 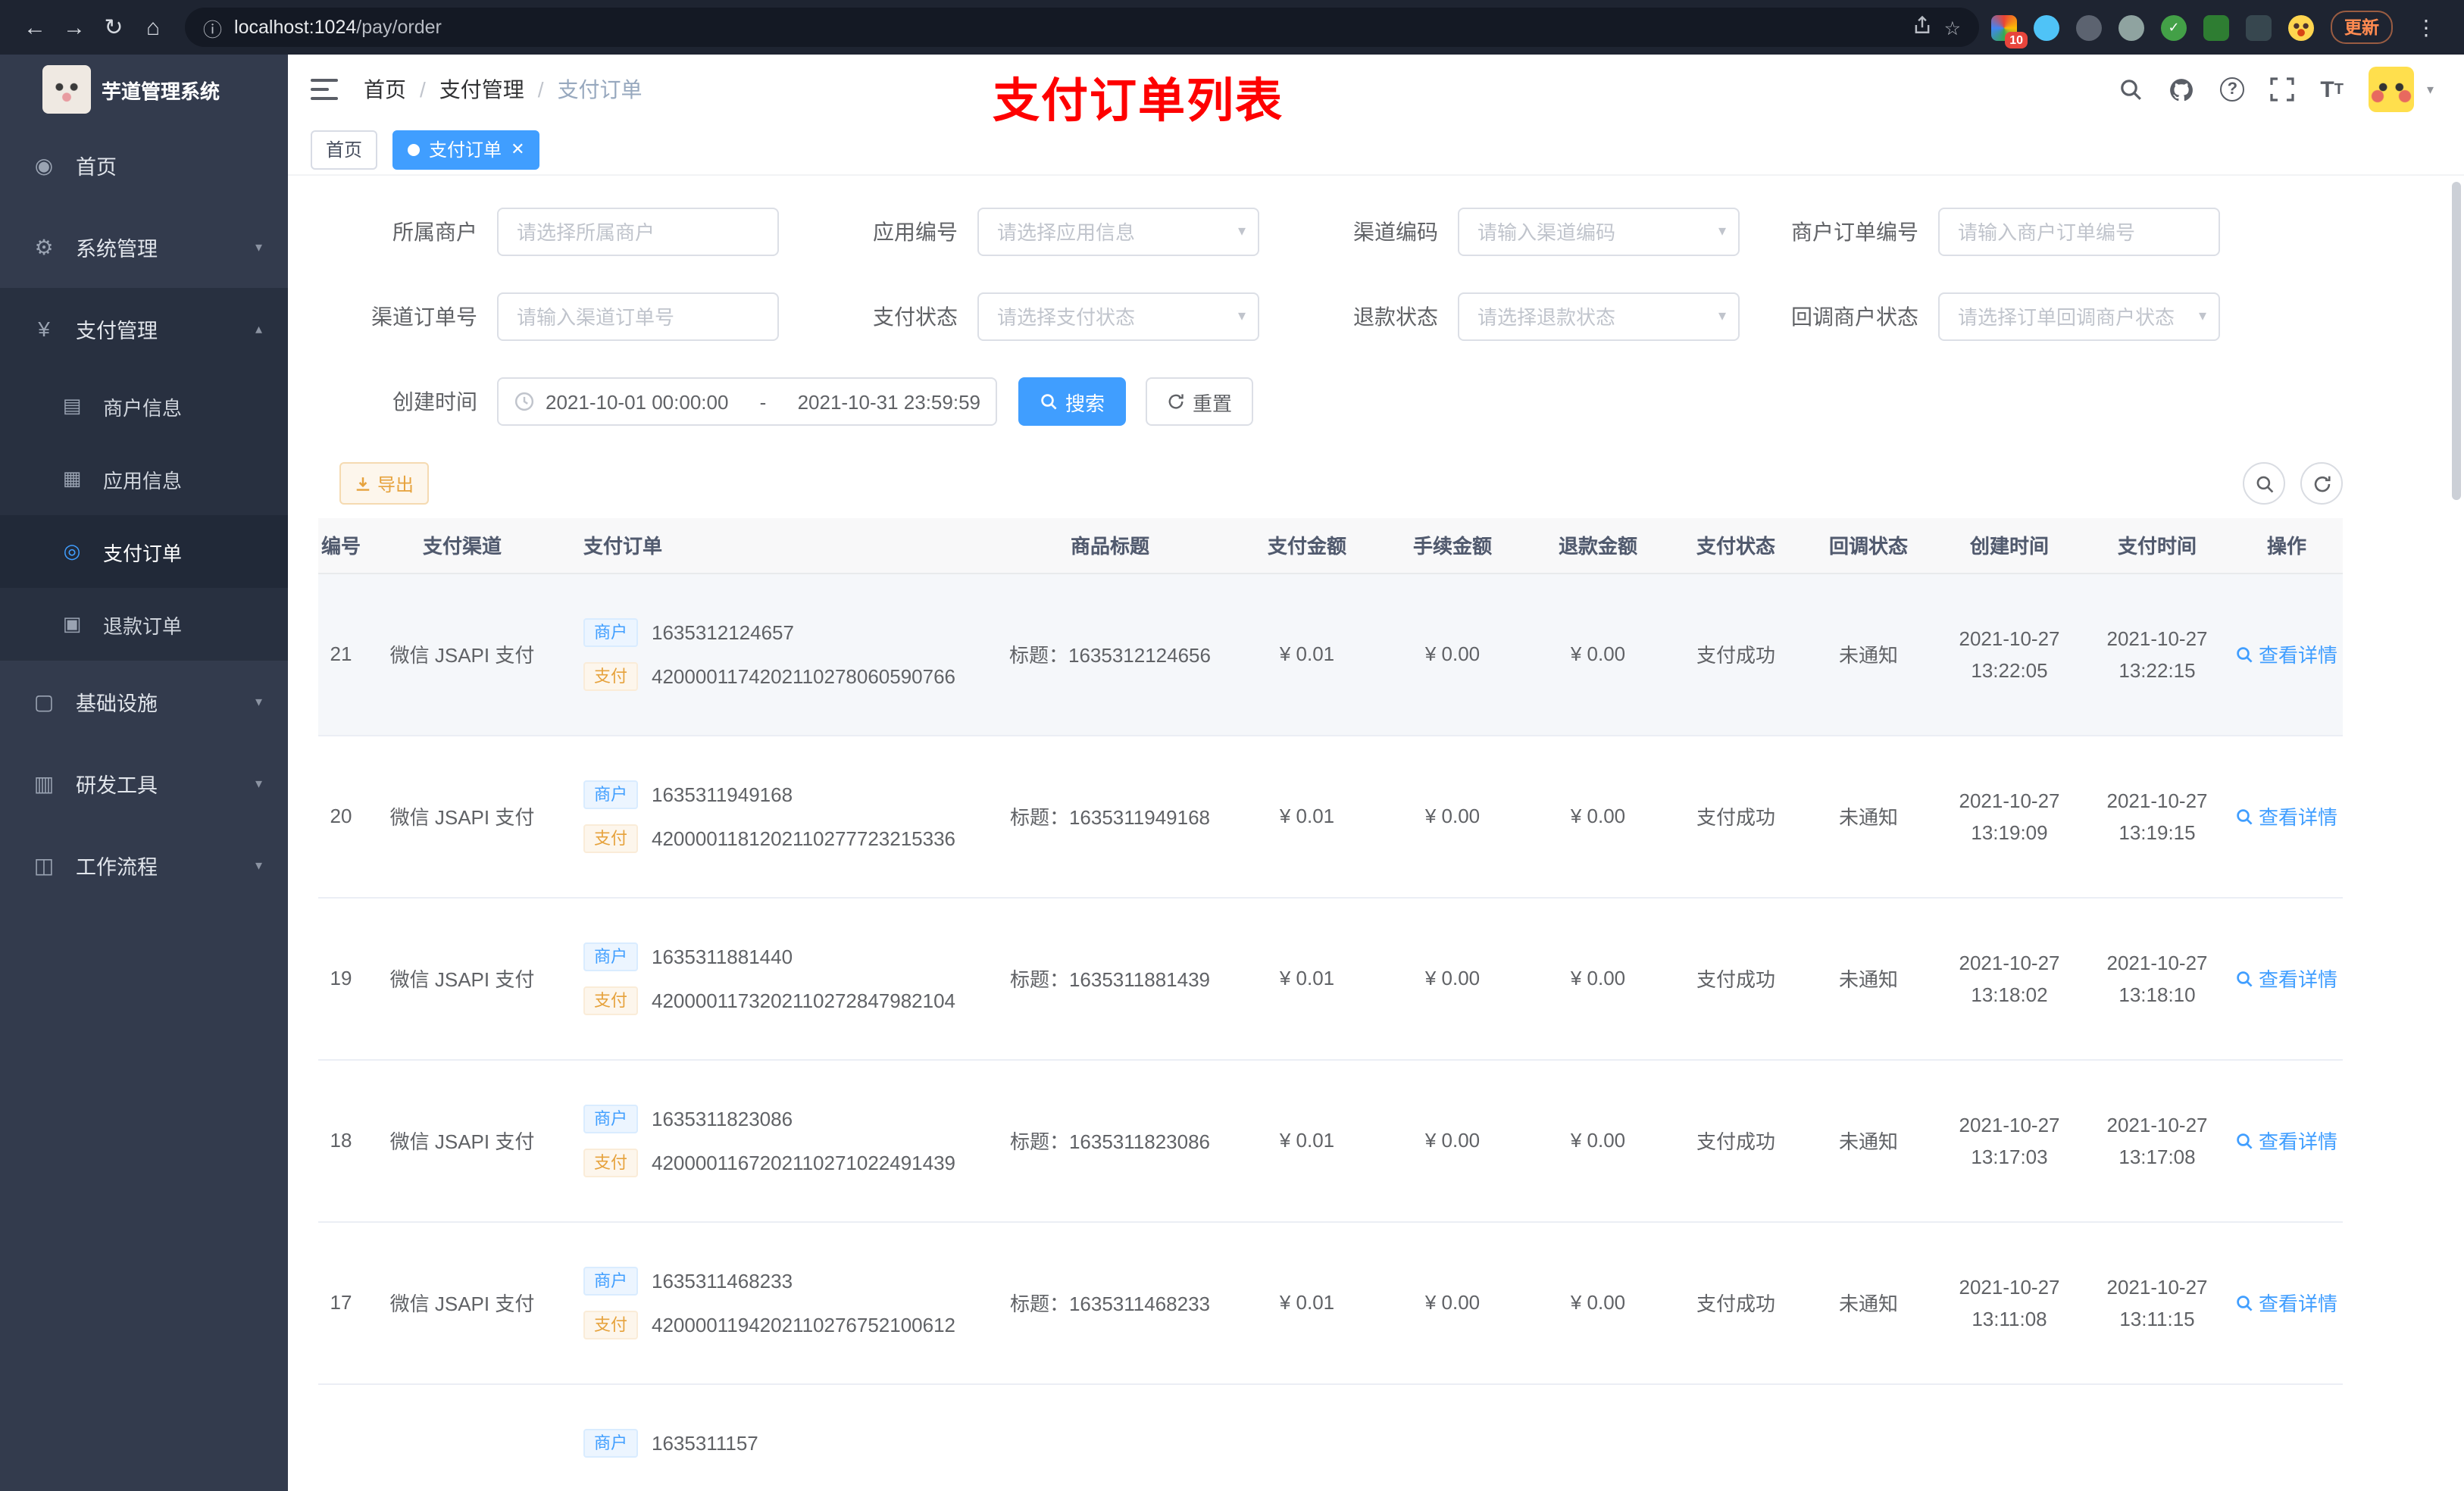 What do you see at coordinates (2430, 89) in the screenshot?
I see `avatar-caret-icon: ▾` at bounding box center [2430, 89].